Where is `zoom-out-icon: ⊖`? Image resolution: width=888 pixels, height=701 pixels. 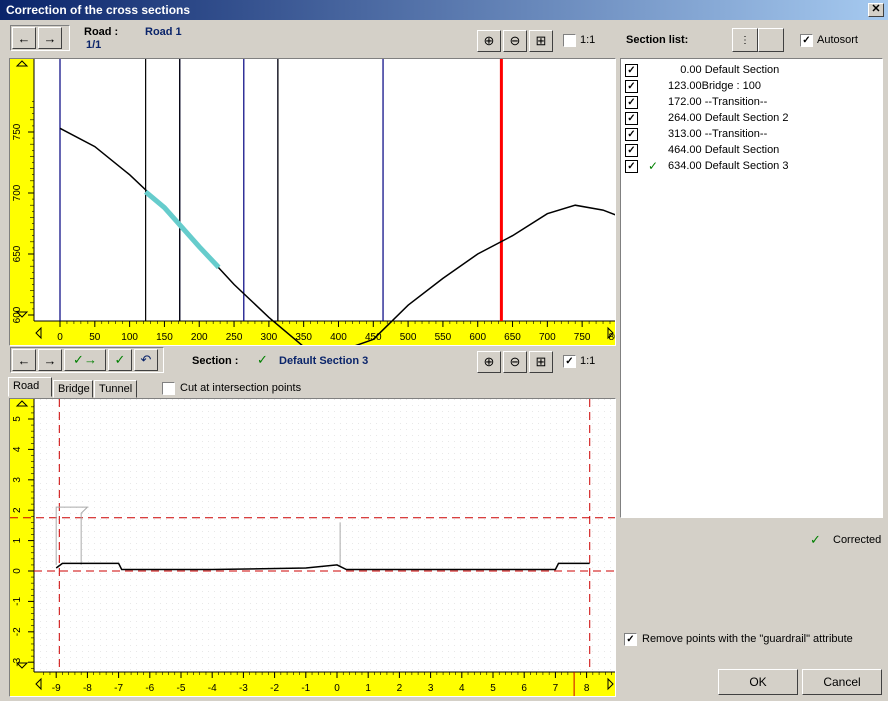
zoom-out-icon: ⊖ is located at coordinates (515, 40).